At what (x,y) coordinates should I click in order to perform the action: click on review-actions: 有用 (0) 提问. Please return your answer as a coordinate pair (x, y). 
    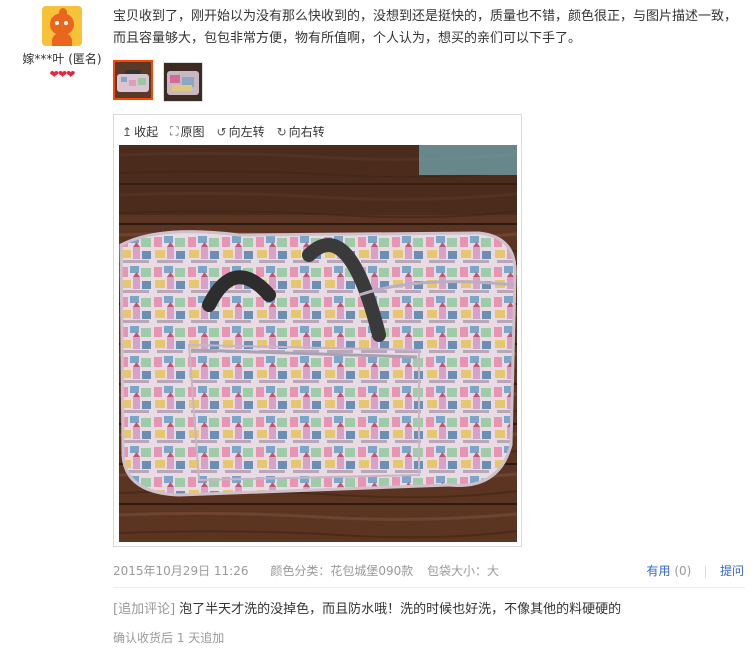
    Looking at the image, I should click on (695, 570).